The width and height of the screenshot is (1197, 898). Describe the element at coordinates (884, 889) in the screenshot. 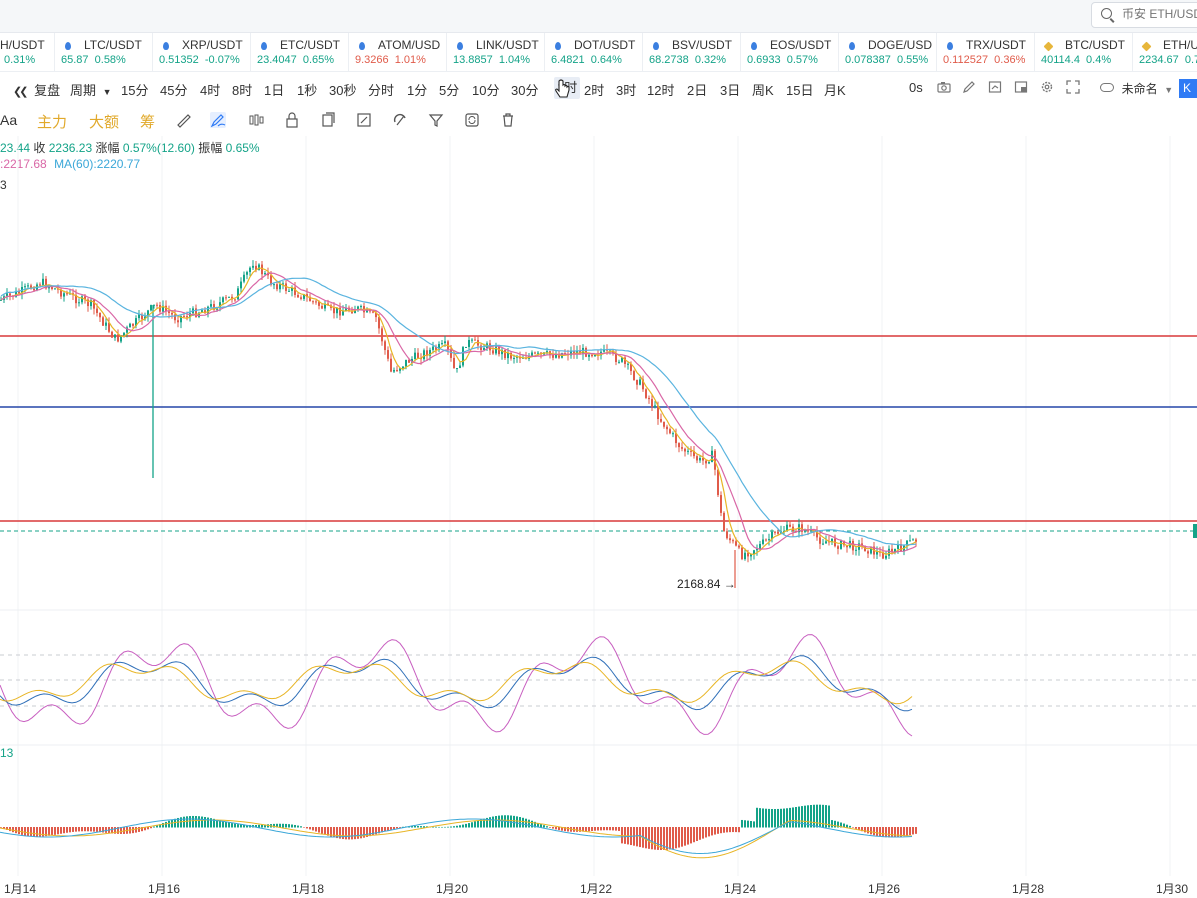

I see `x-axis-label: 1月26` at that location.